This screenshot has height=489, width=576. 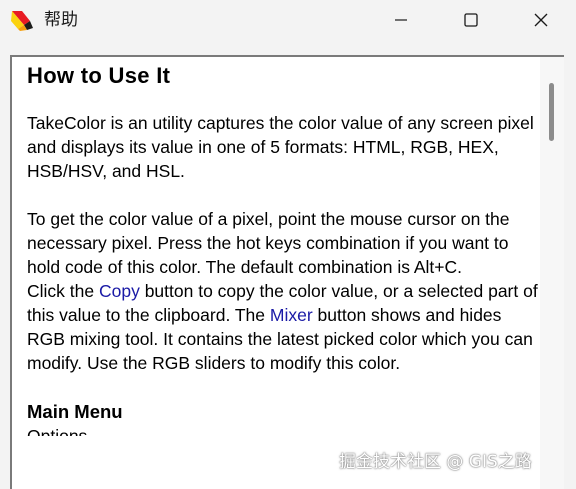 I want to click on copy-link: Copy, so click(x=119, y=291).